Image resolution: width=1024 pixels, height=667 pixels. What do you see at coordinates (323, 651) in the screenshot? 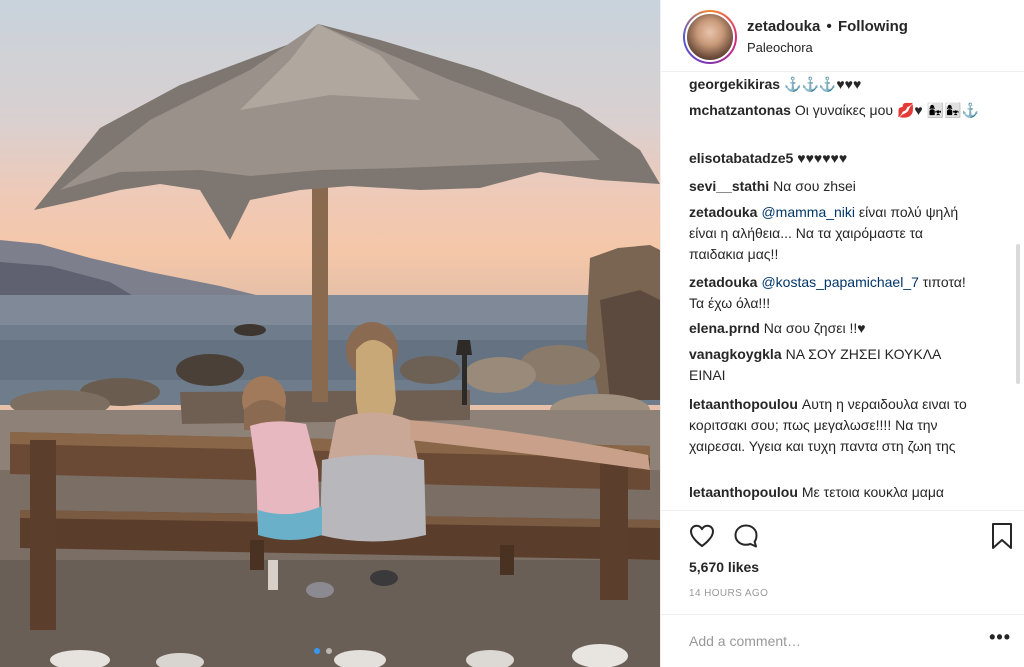
I see `carousel-indicator` at bounding box center [323, 651].